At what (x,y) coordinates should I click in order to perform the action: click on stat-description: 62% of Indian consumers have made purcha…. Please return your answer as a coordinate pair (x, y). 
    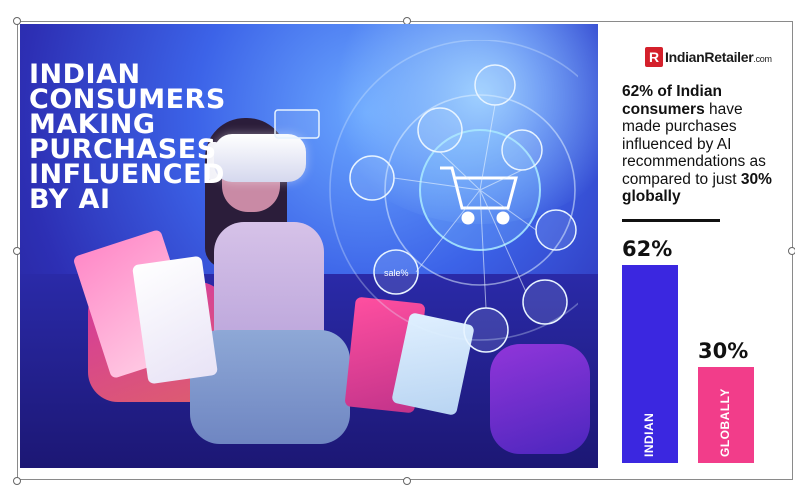
    Looking at the image, I should click on (697, 144).